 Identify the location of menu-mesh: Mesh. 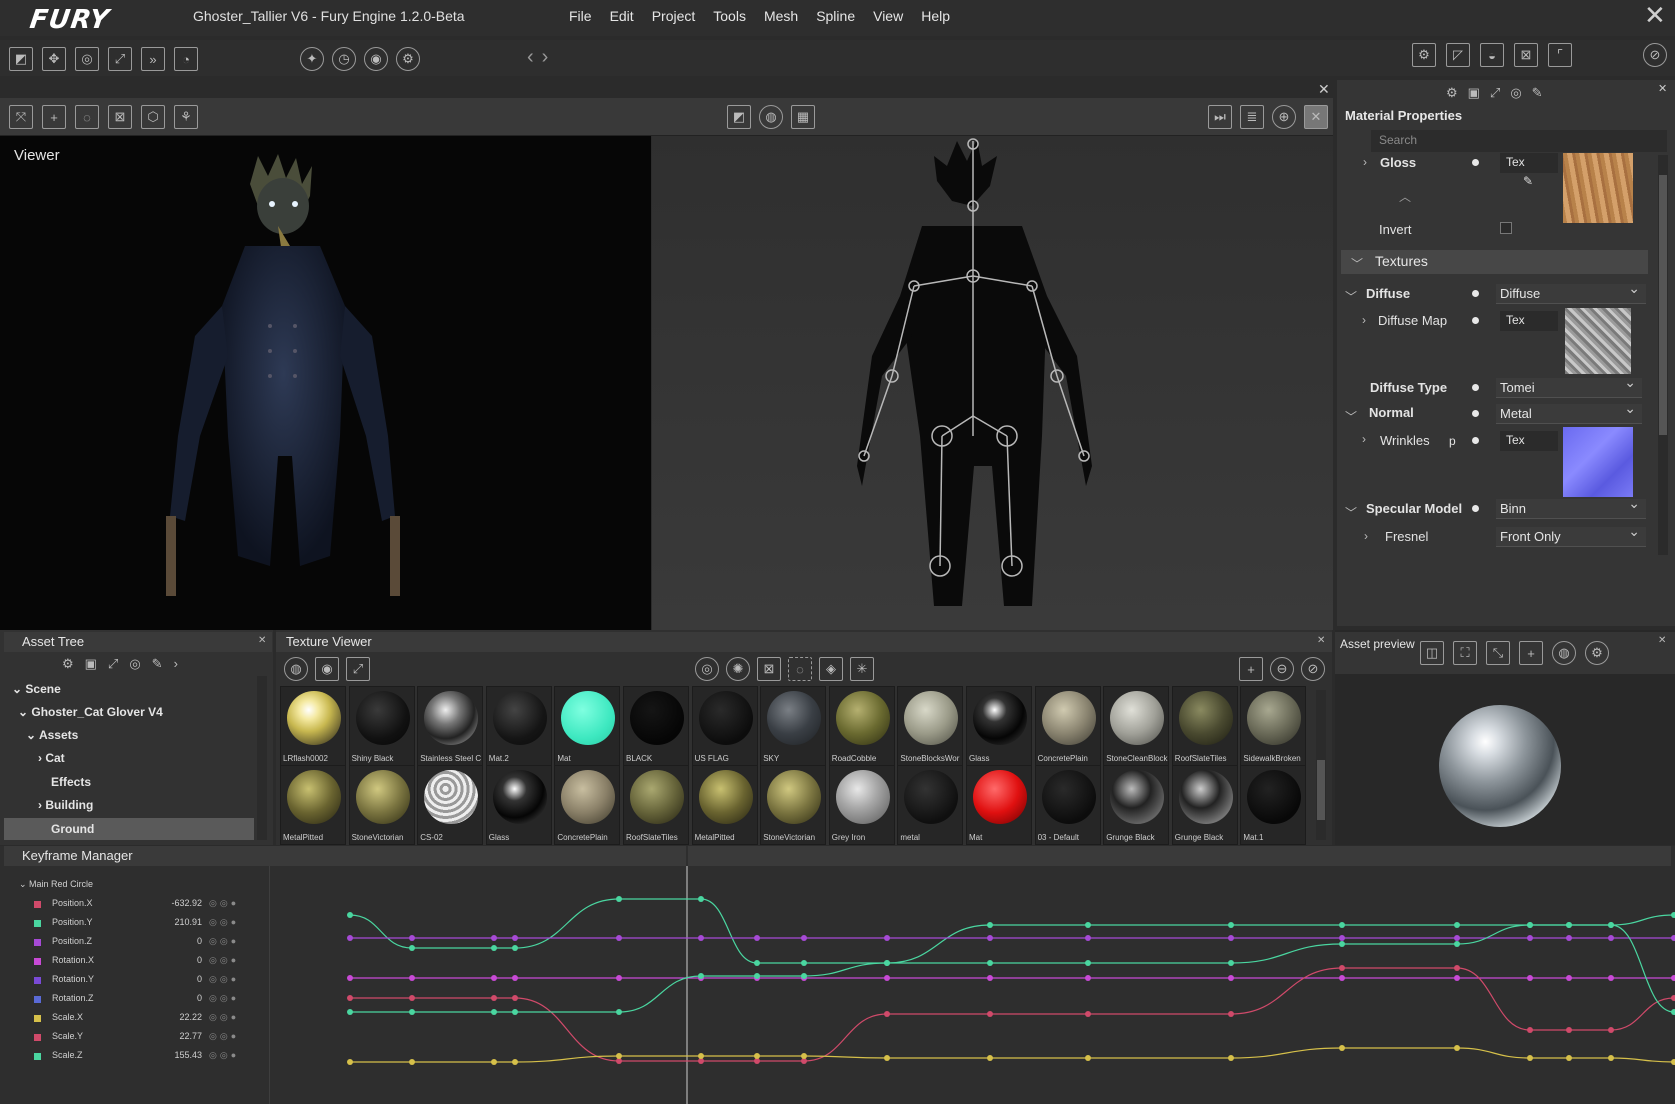
(781, 16).